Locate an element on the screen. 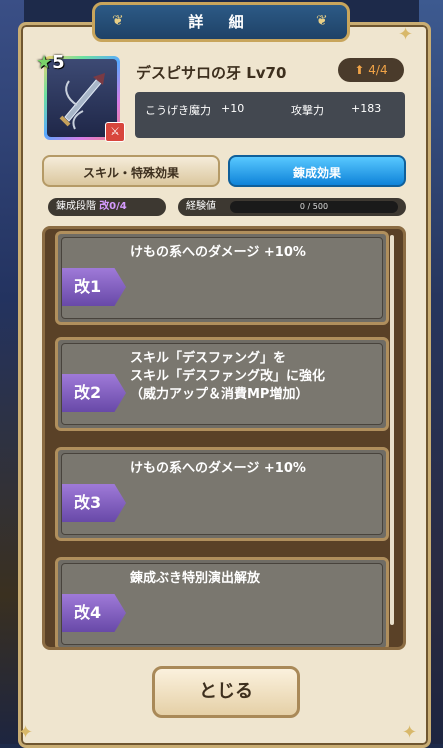 The height and width of the screenshot is (748, 443). upgrade-value: 4/4 is located at coordinates (378, 70).